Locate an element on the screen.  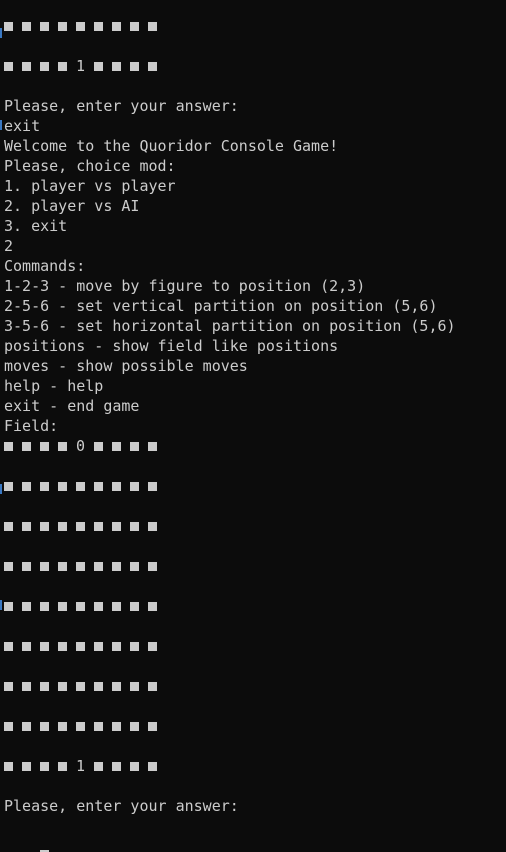
mode-option: 3. exit is located at coordinates (36, 226).